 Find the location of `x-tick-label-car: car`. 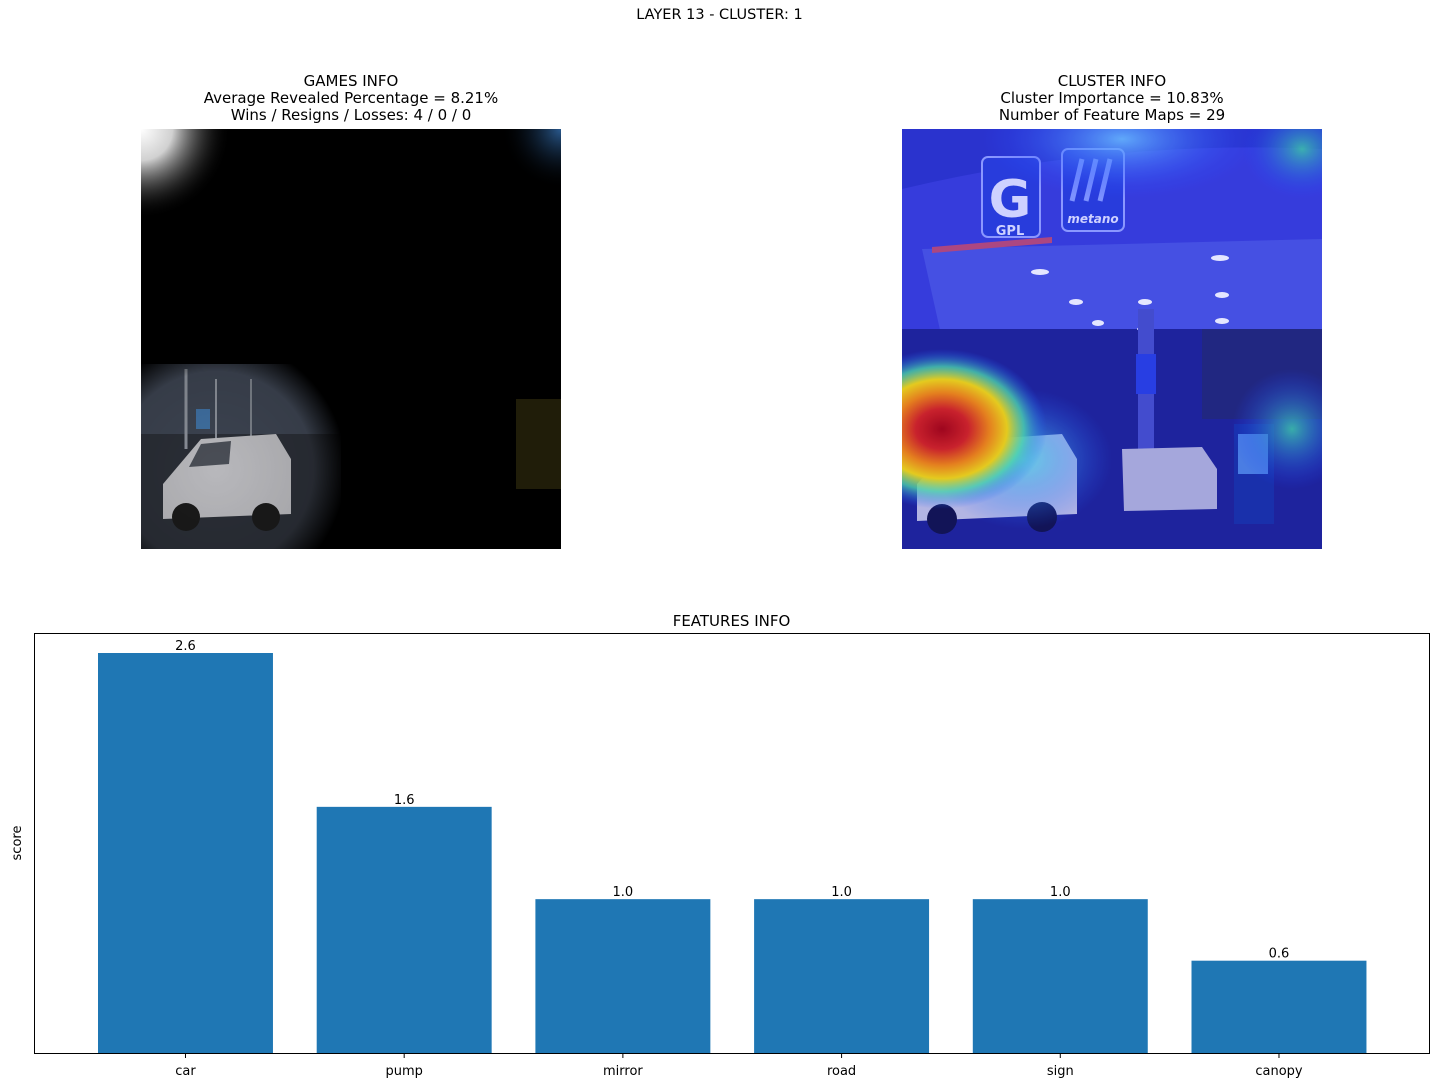

x-tick-label-car: car is located at coordinates (185, 1071).